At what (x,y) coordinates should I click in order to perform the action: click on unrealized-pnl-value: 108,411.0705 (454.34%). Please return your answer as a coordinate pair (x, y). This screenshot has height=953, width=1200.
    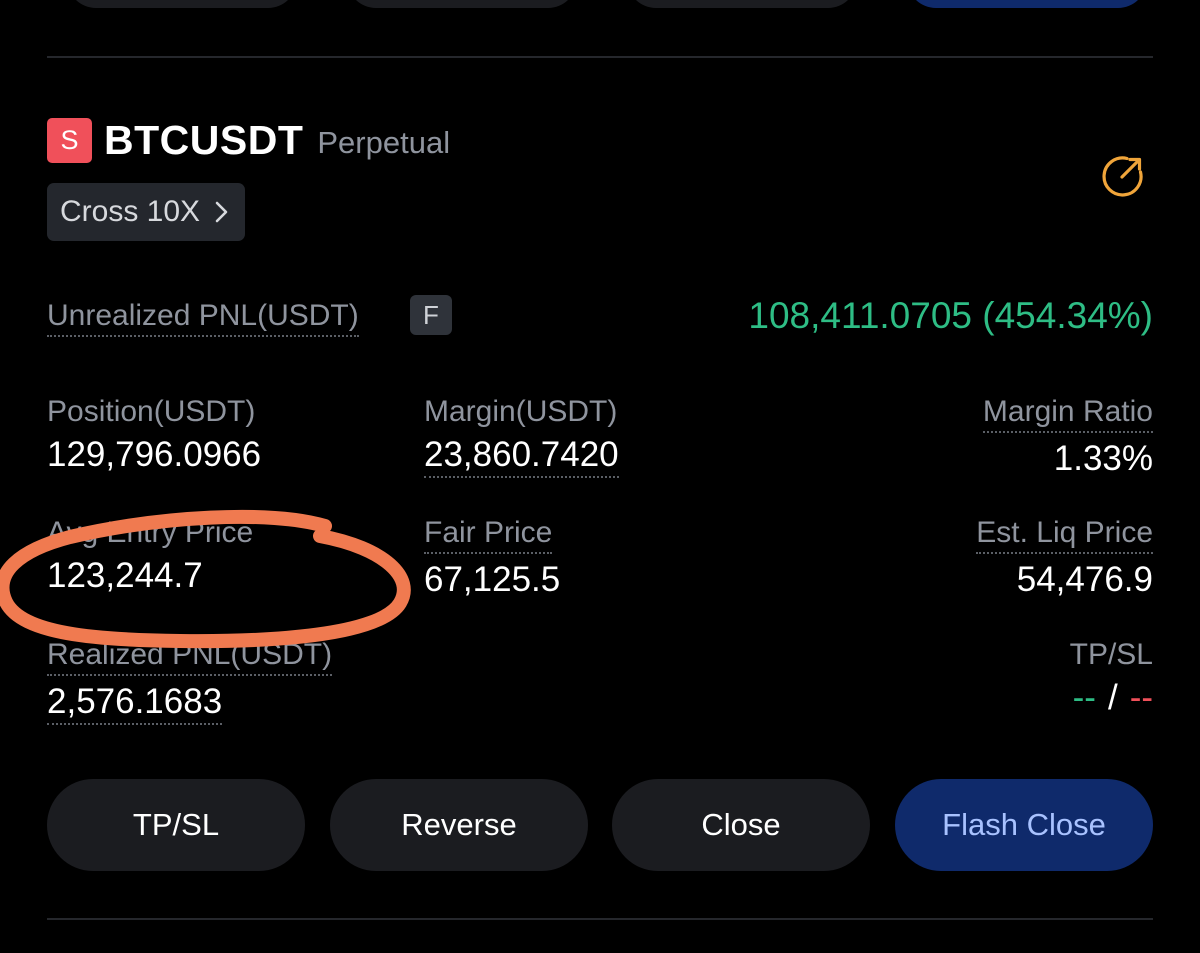
    Looking at the image, I should click on (950, 315).